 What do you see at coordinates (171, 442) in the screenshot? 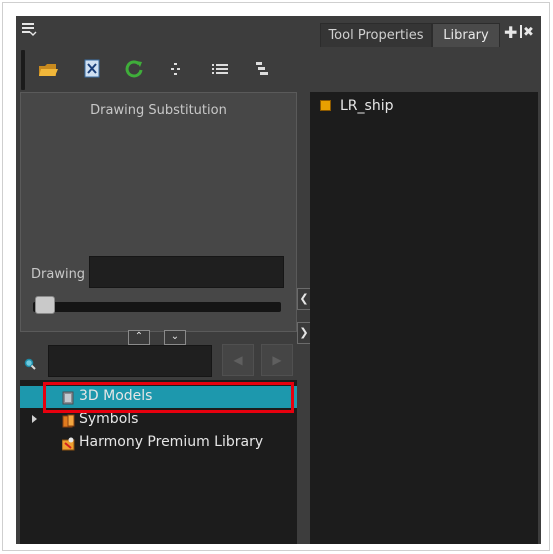
I see `tree-item-label: Harmony Premium Library` at bounding box center [171, 442].